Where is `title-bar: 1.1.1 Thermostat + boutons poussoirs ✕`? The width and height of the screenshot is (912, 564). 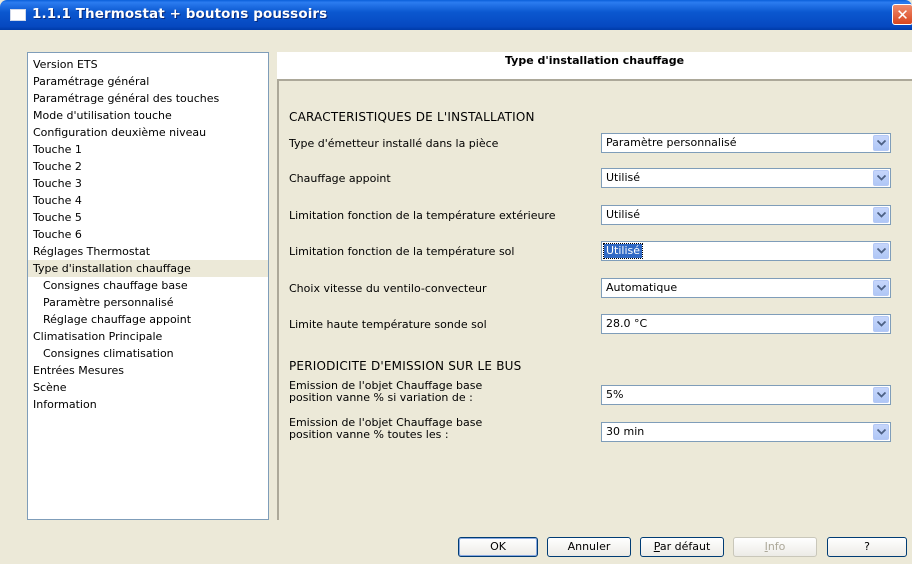 title-bar: 1.1.1 Thermostat + boutons poussoirs ✕ is located at coordinates (456, 15).